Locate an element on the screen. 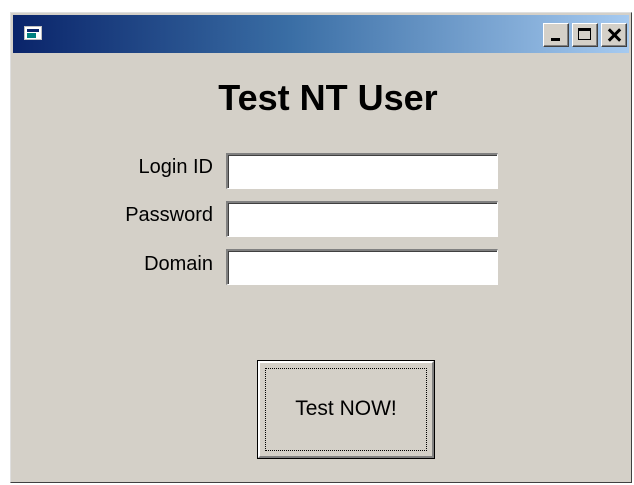 This screenshot has height=485, width=634. minimize-icon is located at coordinates (555, 39).